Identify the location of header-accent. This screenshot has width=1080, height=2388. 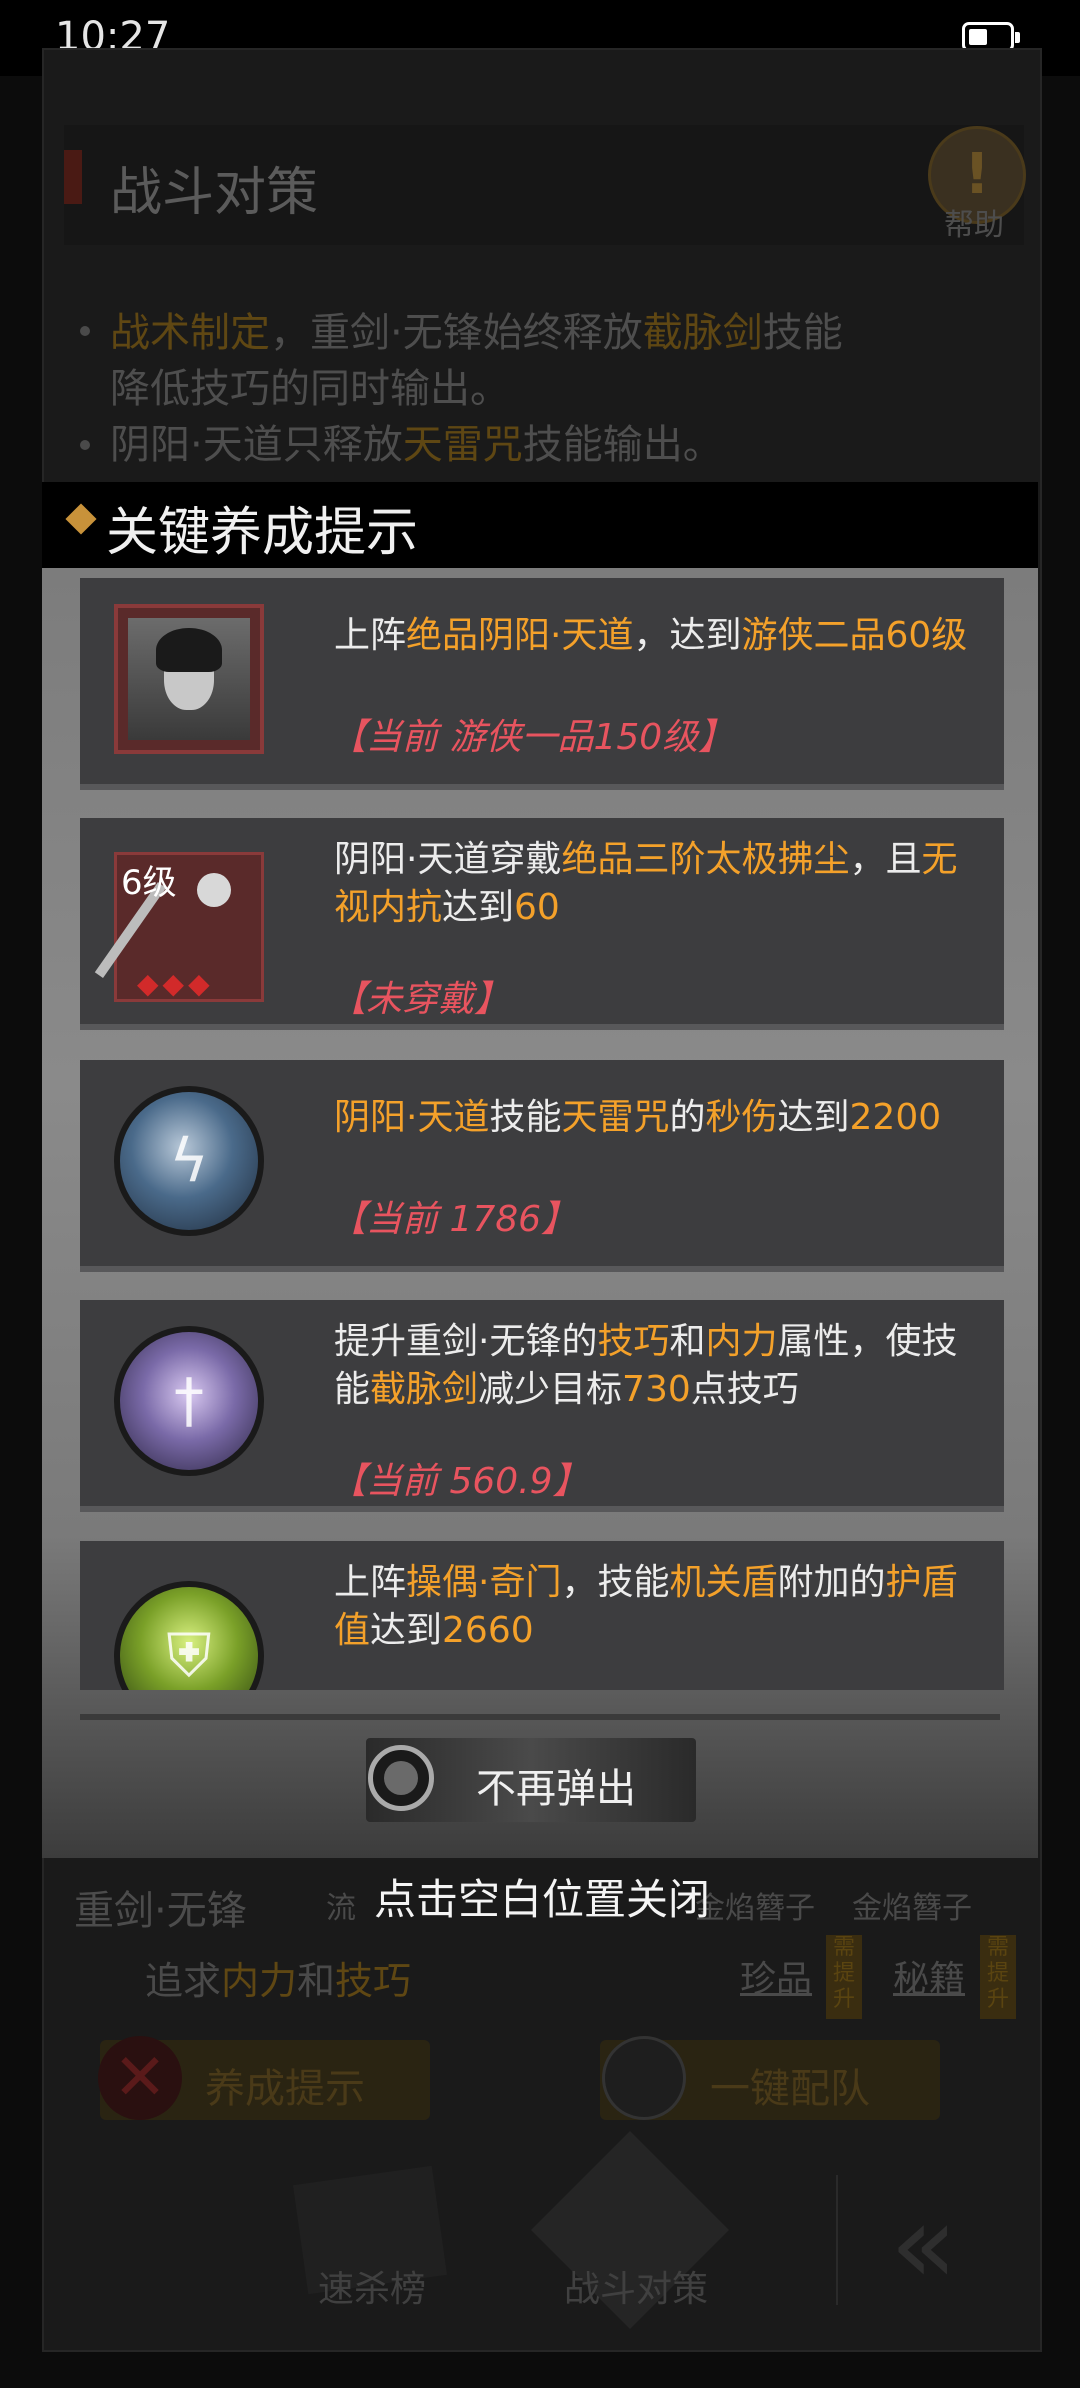
(73, 177).